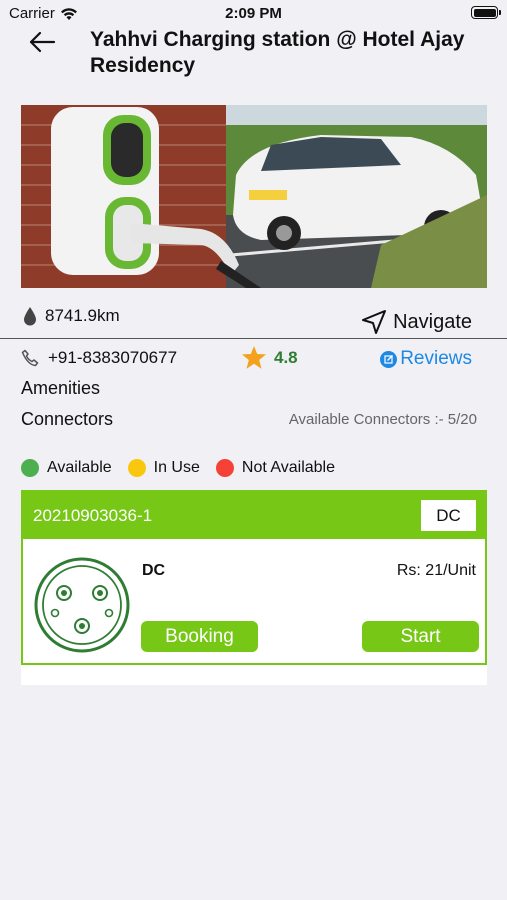 Image resolution: width=507 pixels, height=900 pixels. I want to click on rating-value: 4.8, so click(286, 357).